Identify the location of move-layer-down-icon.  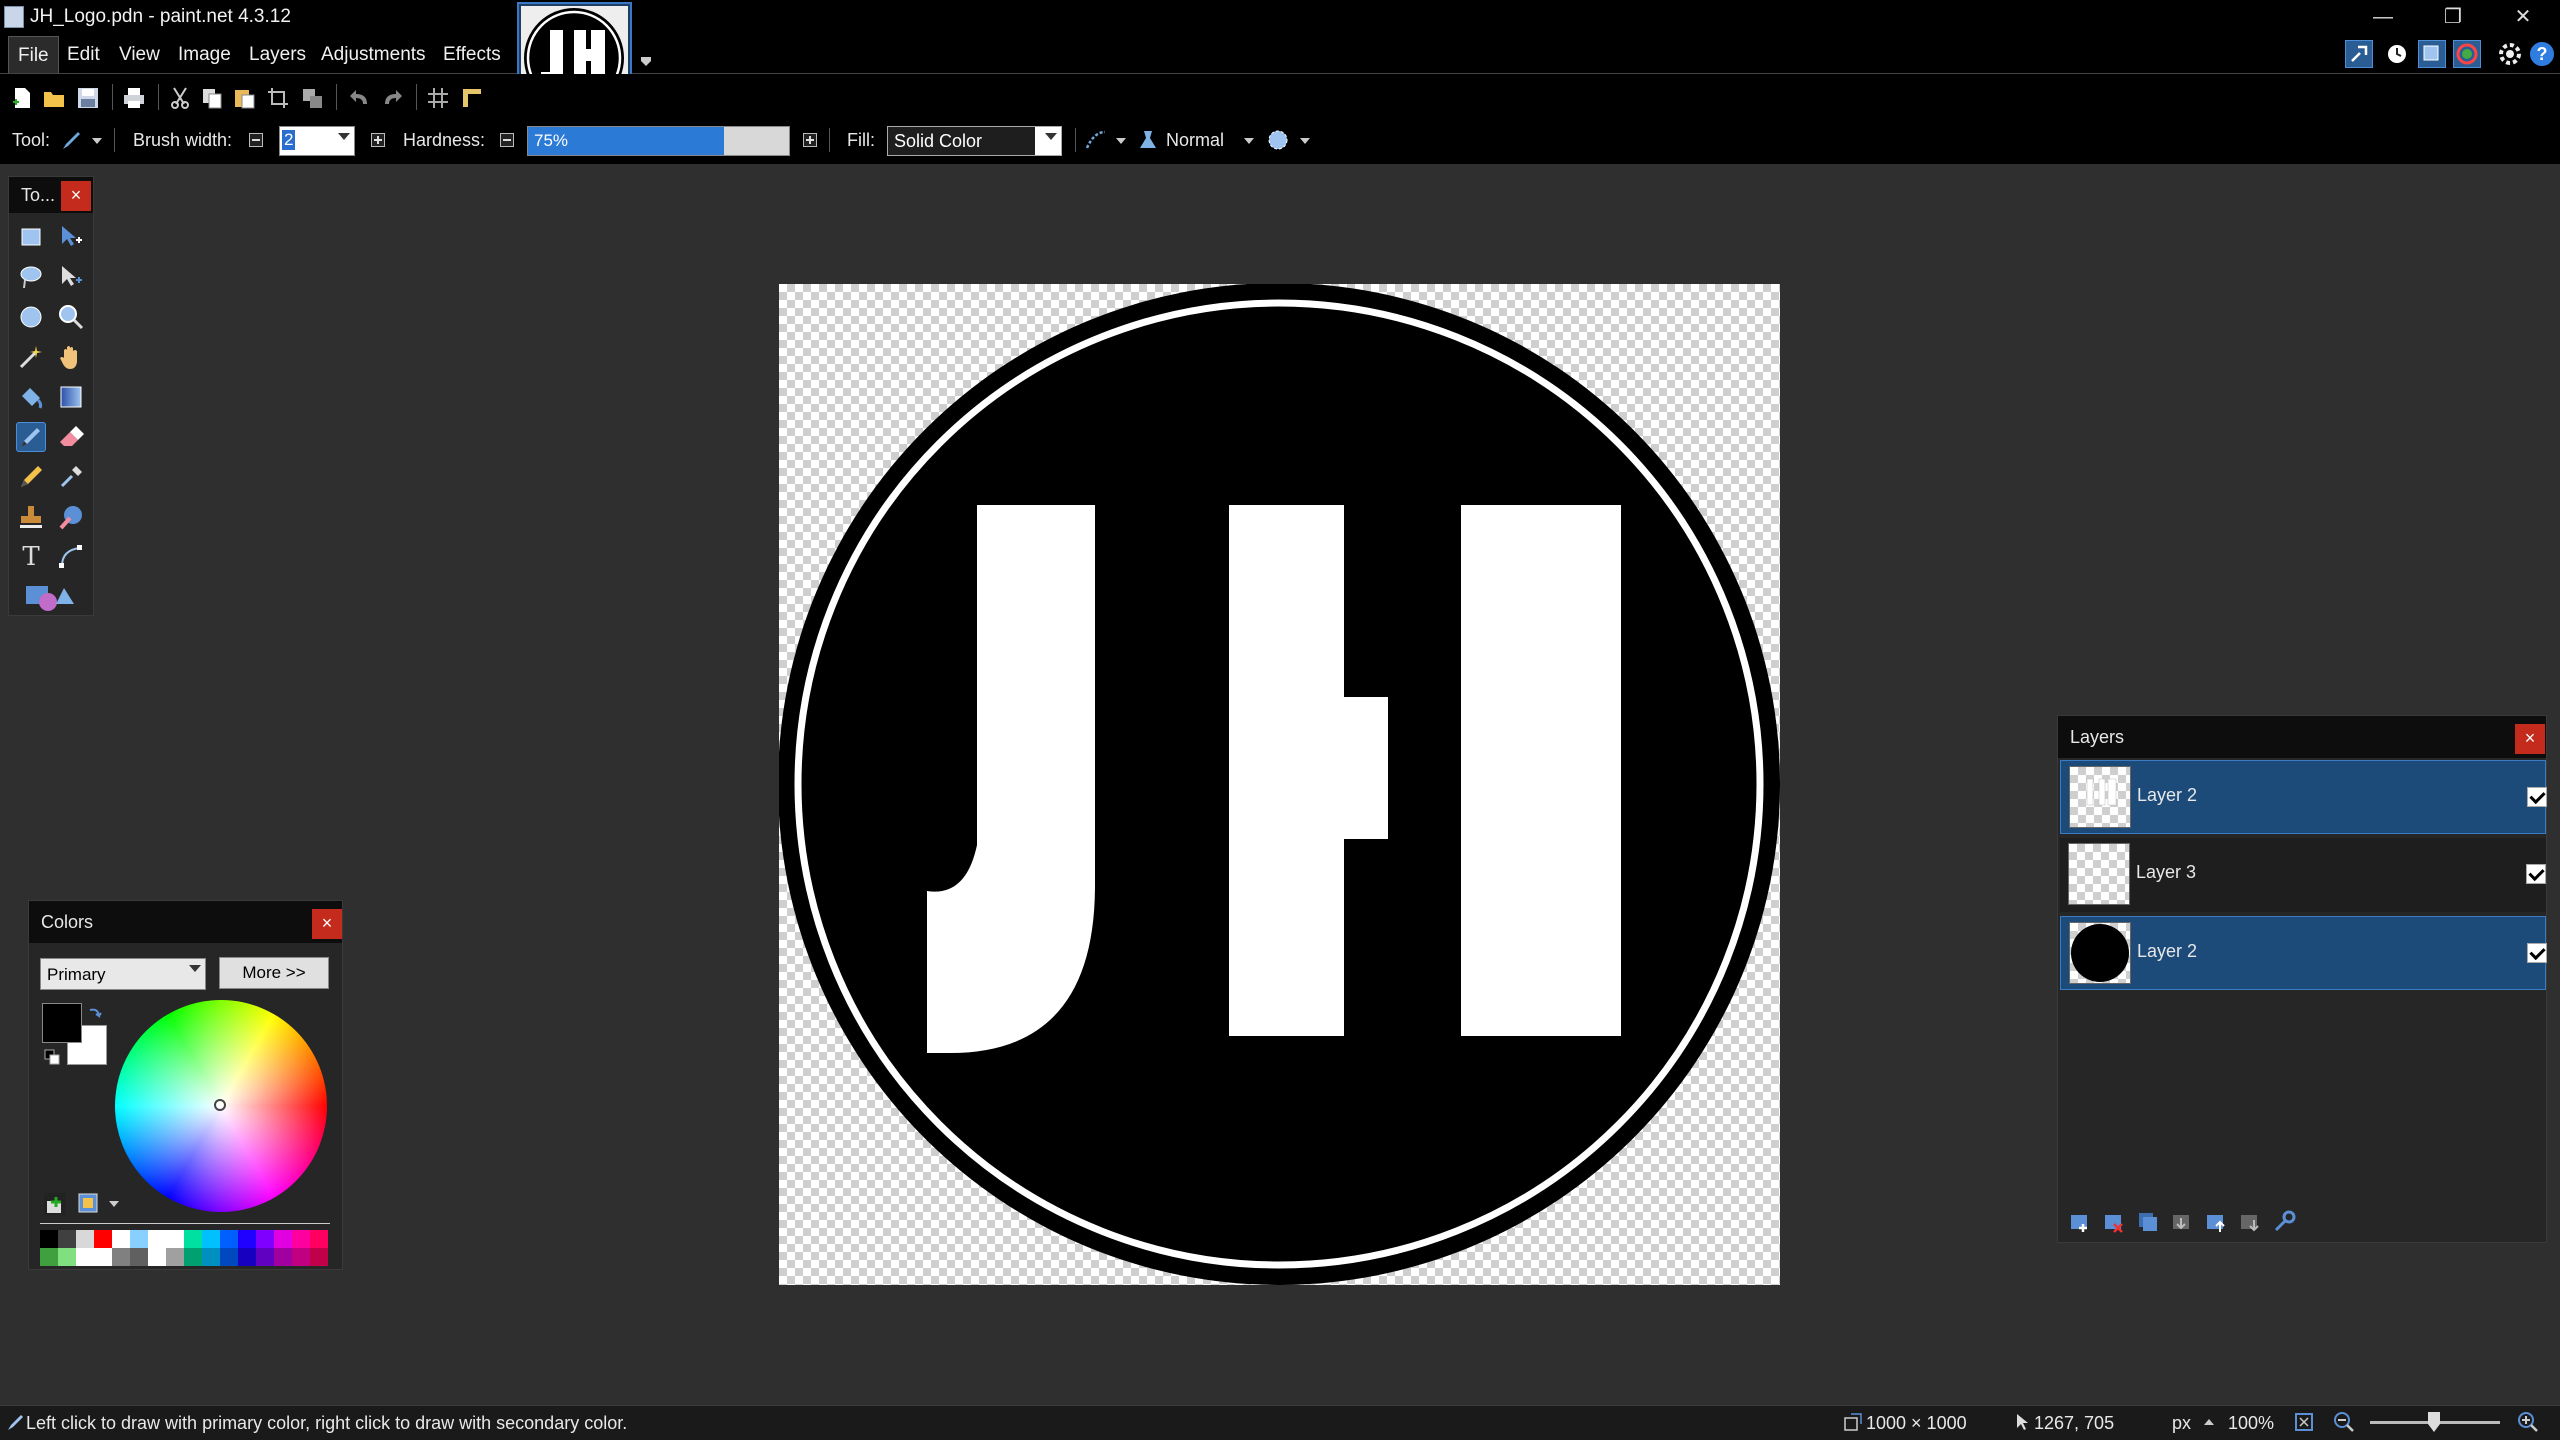
(2250, 1222).